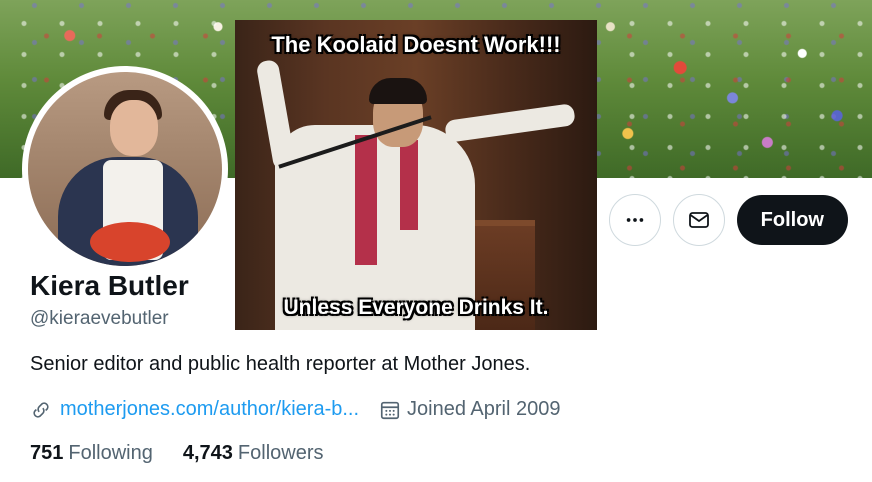  I want to click on avatar-photo, so click(125, 169).